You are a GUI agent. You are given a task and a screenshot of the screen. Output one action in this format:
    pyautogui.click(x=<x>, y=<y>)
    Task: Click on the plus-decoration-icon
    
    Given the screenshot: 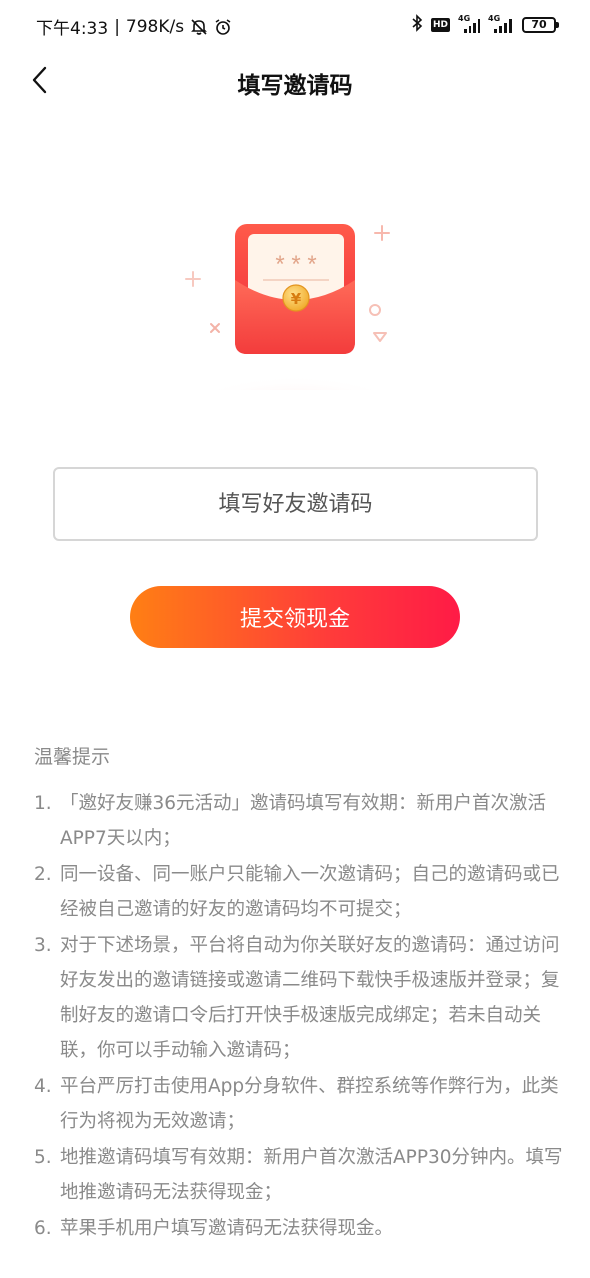 What is the action you would take?
    pyautogui.click(x=382, y=233)
    